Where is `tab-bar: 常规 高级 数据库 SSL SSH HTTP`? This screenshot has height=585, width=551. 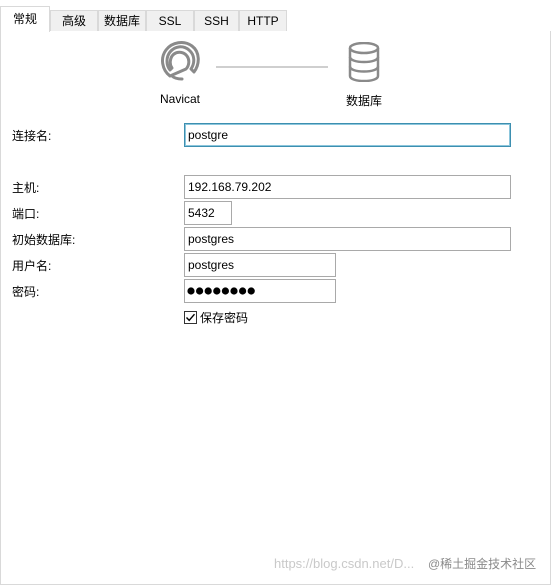
tab-bar: 常规 高级 数据库 SSL SSH HTTP is located at coordinates (275, 16).